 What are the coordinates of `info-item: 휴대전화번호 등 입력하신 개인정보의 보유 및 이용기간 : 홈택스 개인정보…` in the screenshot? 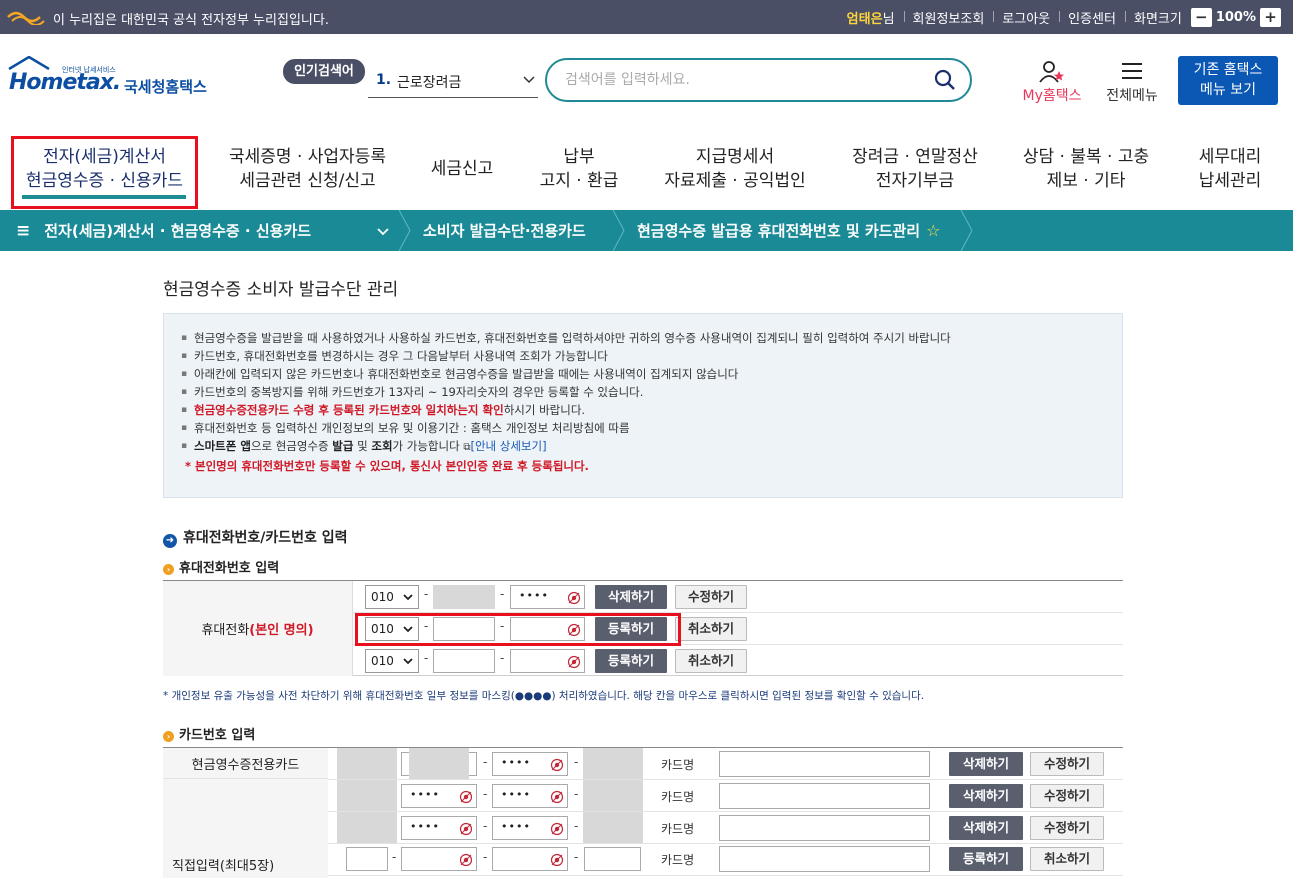 It's located at (651, 428).